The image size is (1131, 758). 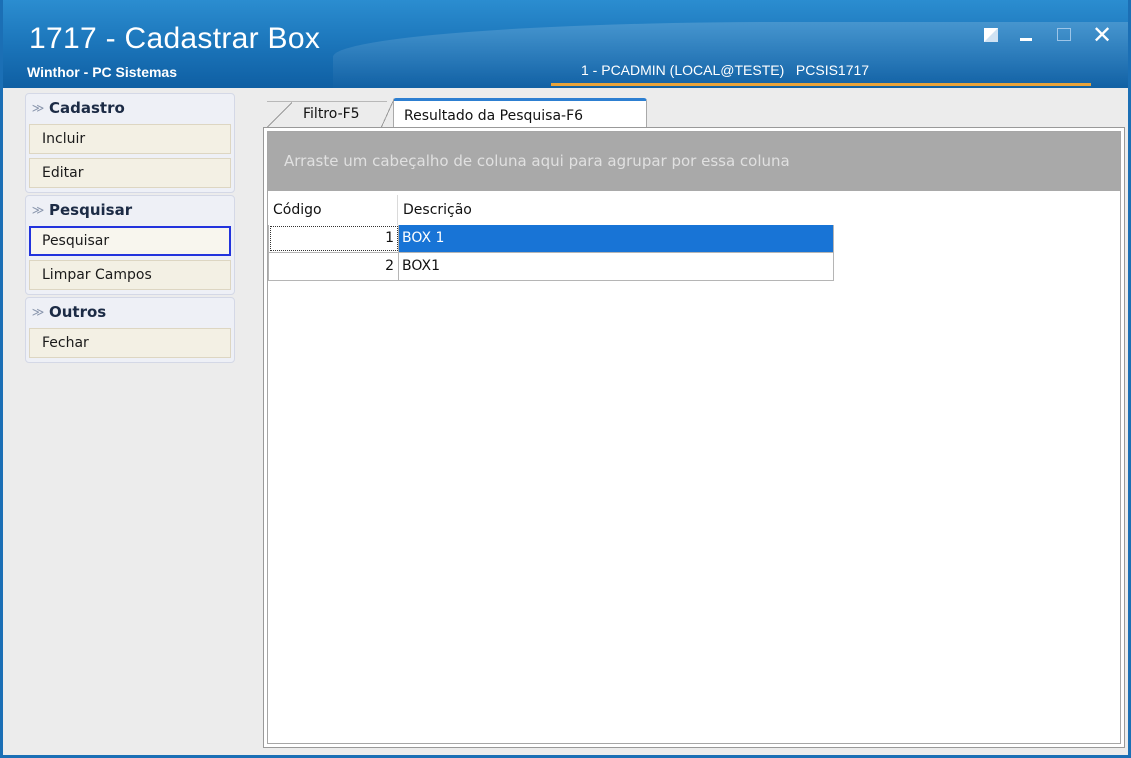 I want to click on group-cadastro: ≫ Cadastro Incluir Editar, so click(x=130, y=143).